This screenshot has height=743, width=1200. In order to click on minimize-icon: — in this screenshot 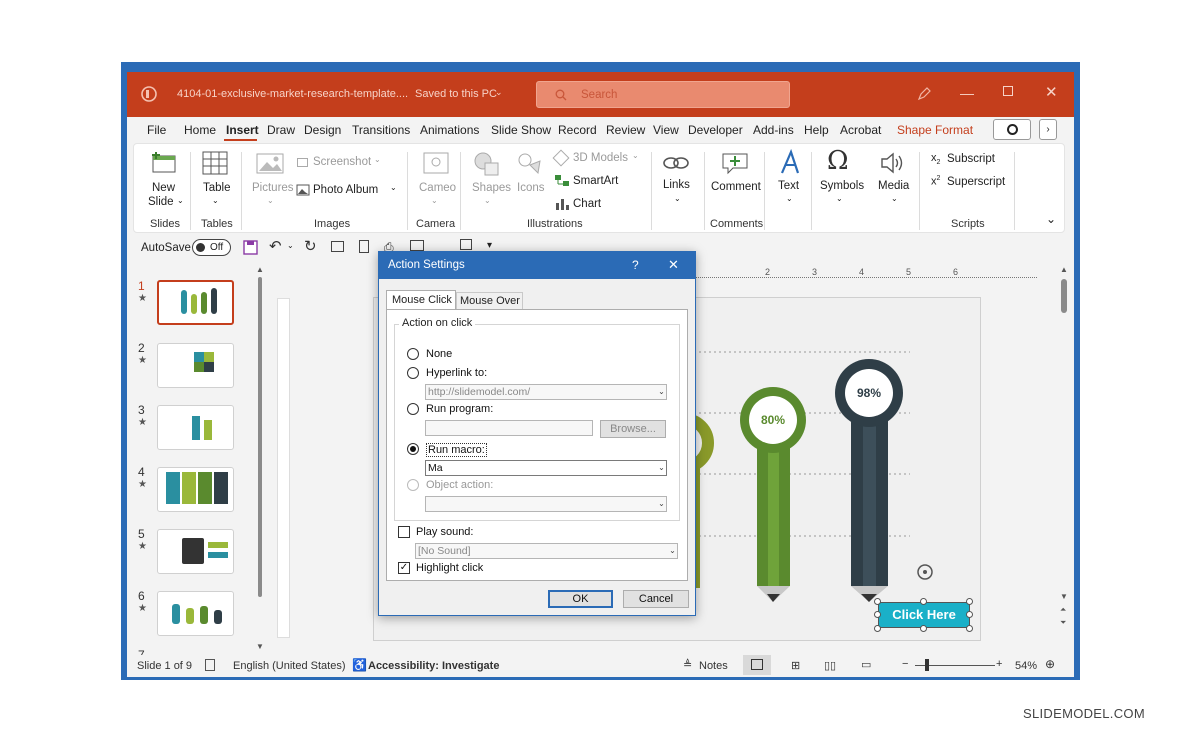, I will do `click(967, 93)`.